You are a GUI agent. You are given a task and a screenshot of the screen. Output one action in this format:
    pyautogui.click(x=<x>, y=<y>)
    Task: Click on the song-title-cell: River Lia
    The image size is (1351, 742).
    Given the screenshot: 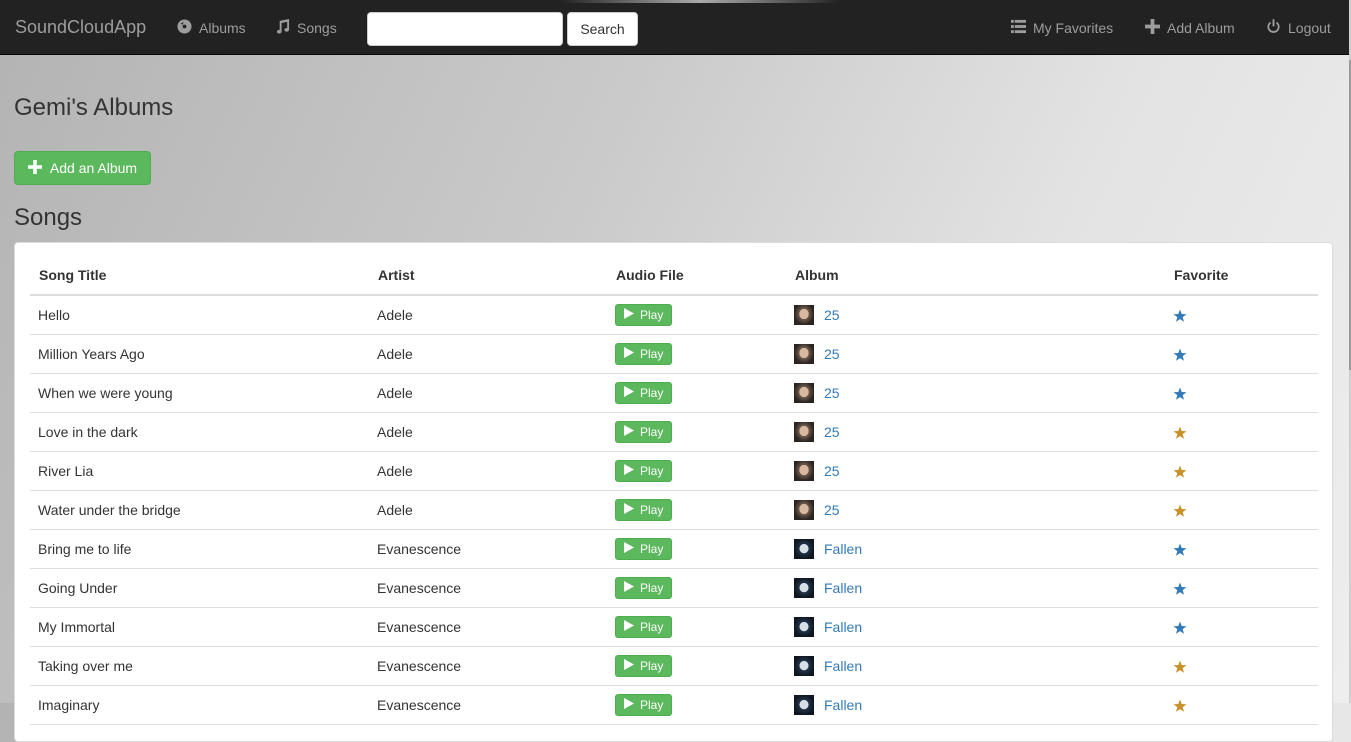 What is the action you would take?
    pyautogui.click(x=199, y=471)
    